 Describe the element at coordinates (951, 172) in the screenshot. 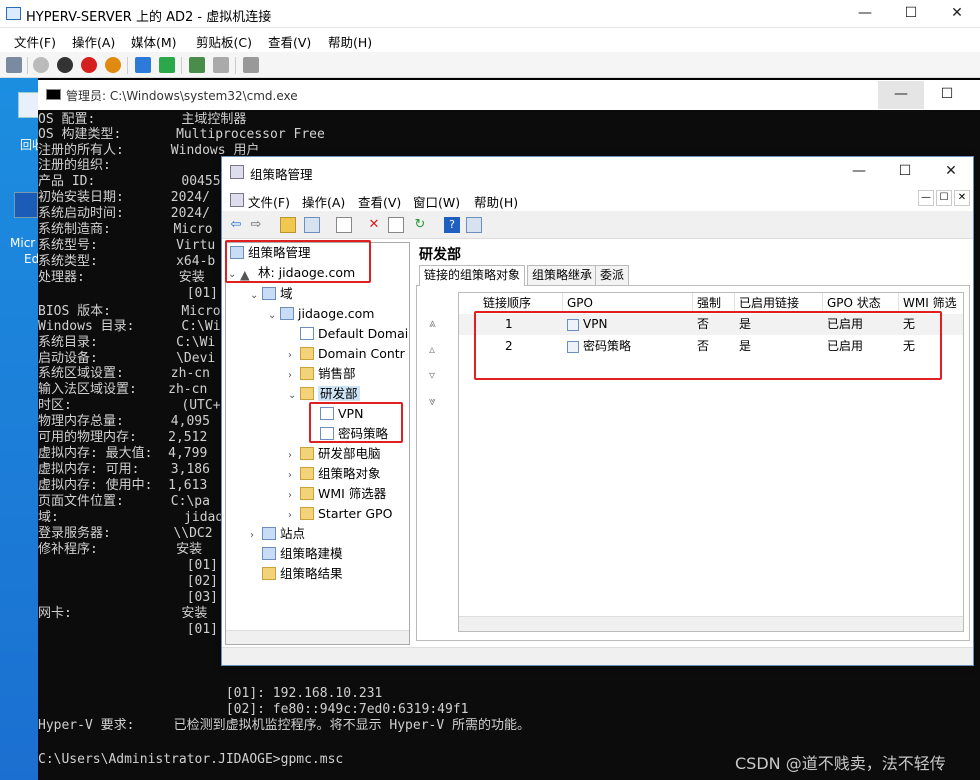

I see `gpmc-close-button: ✕` at that location.